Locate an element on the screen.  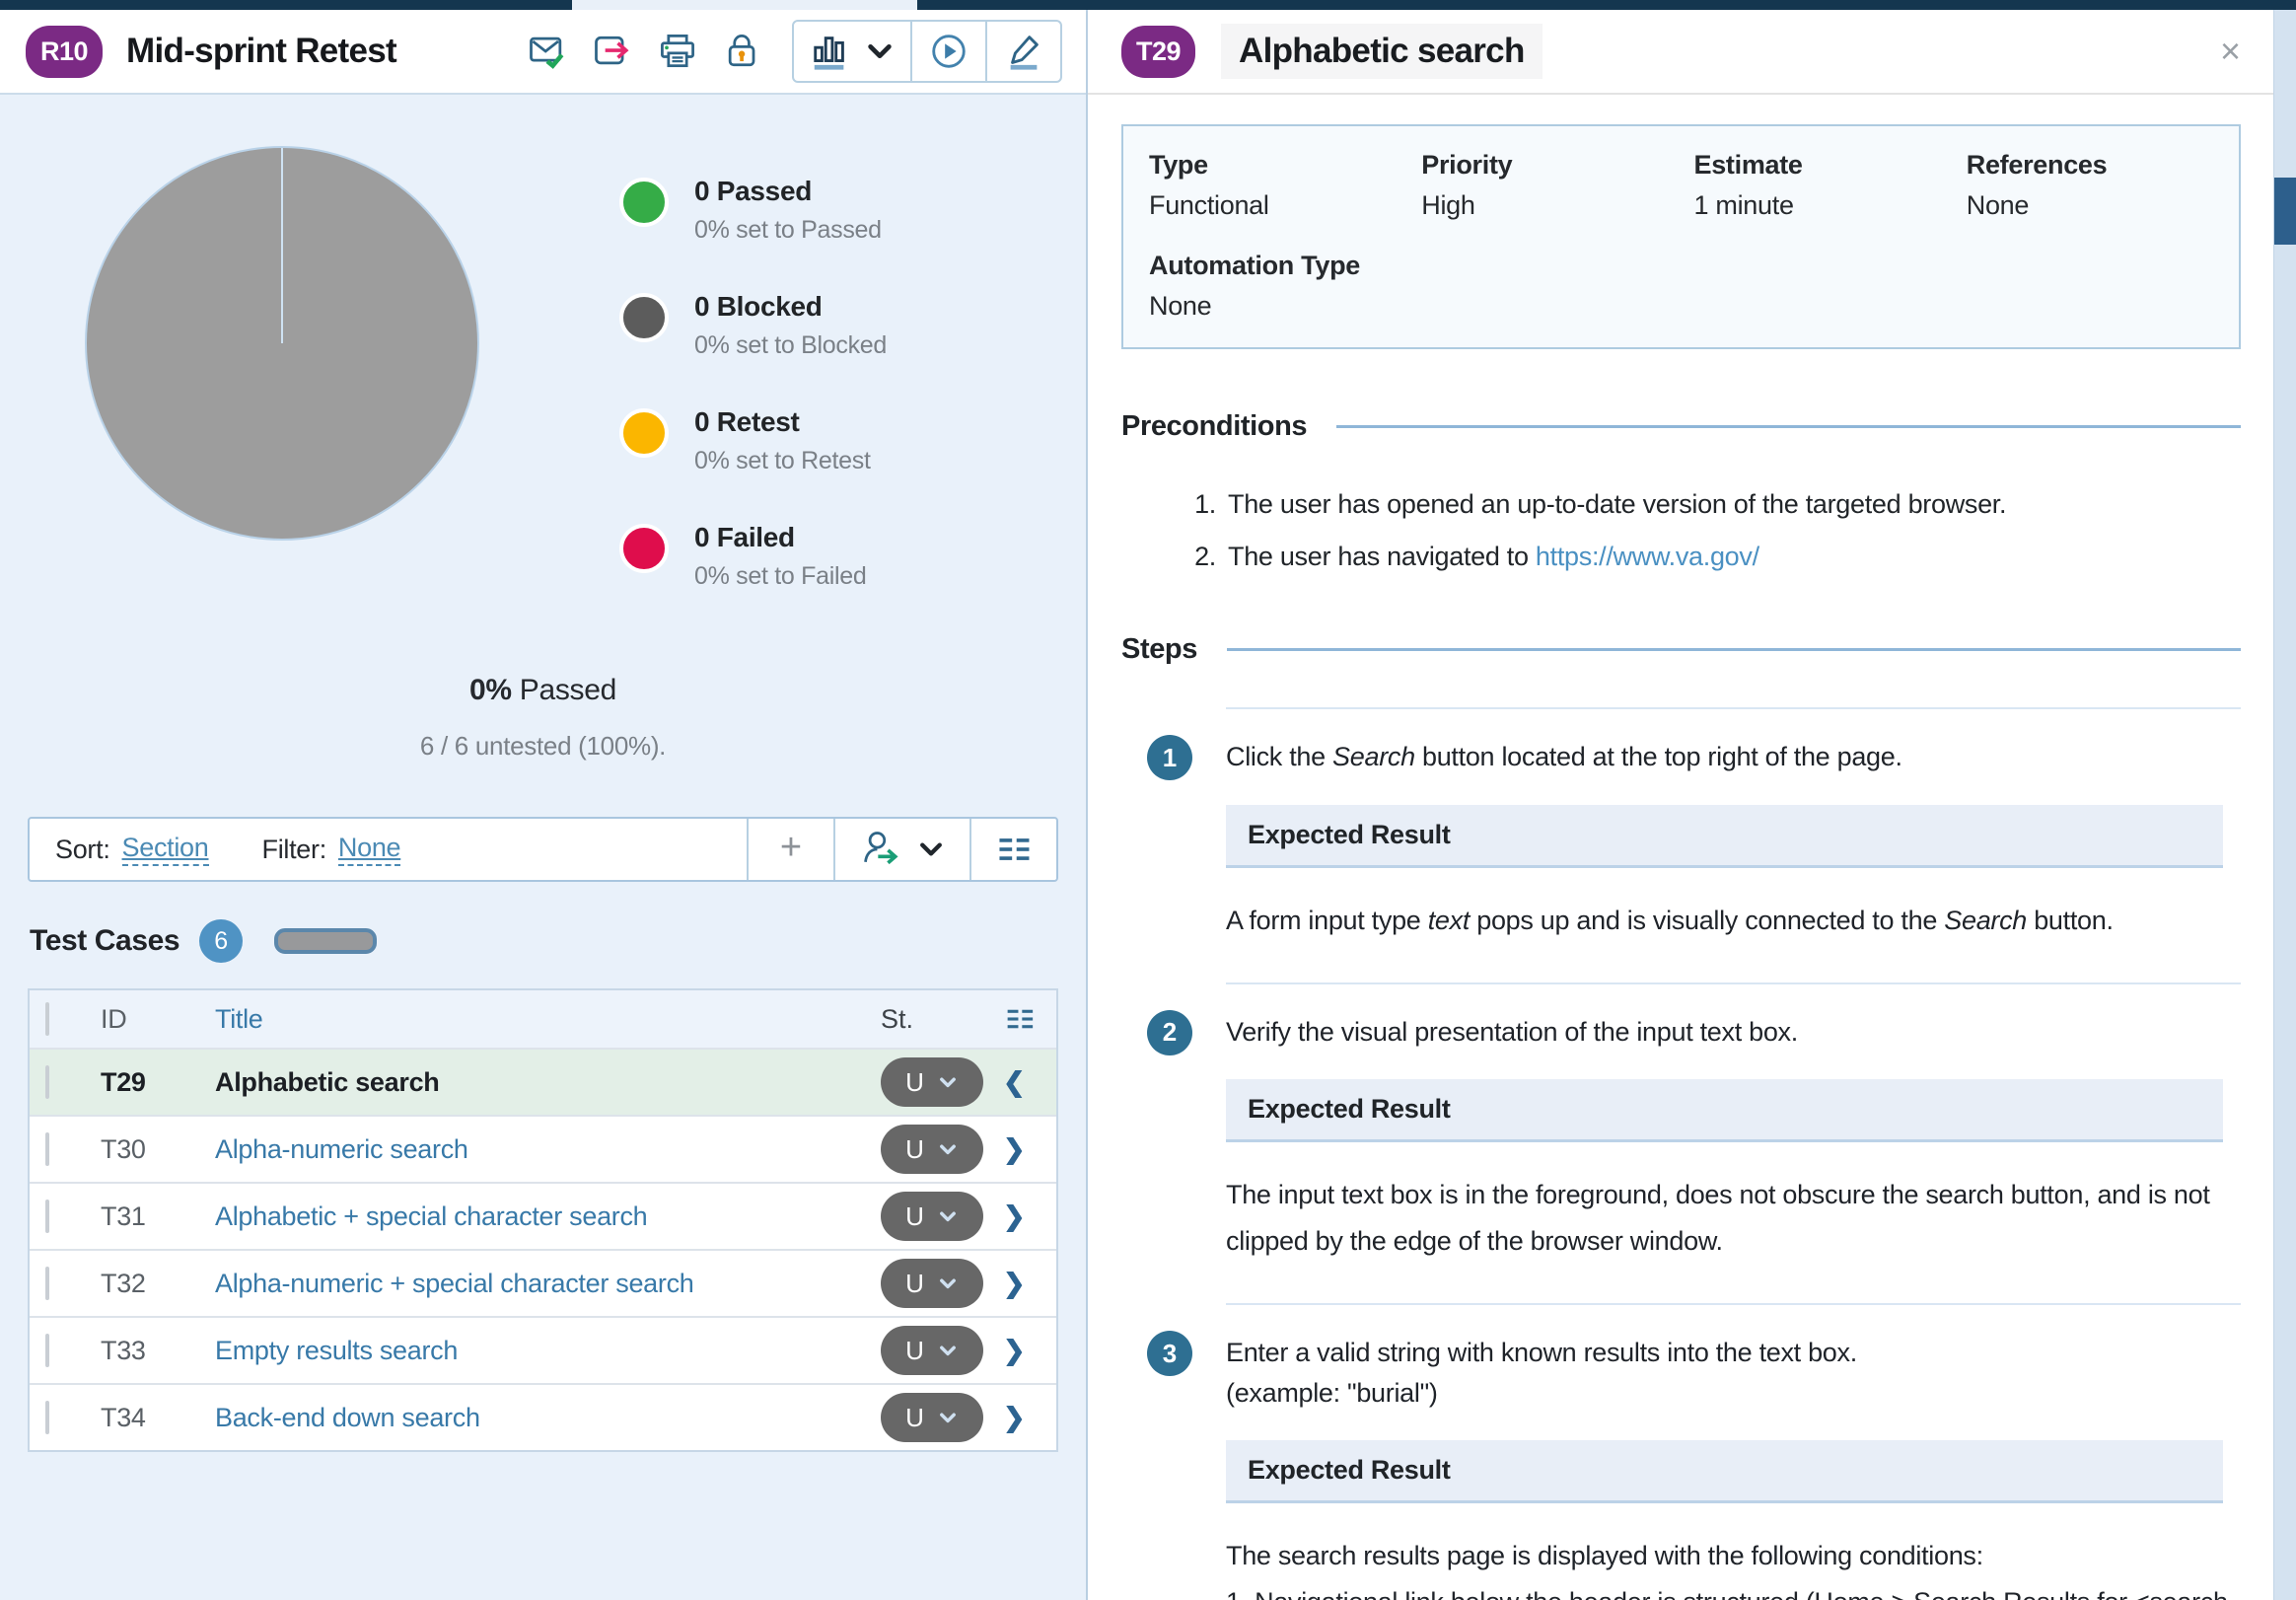
case-title: Alphabetic search is located at coordinates (1382, 51).